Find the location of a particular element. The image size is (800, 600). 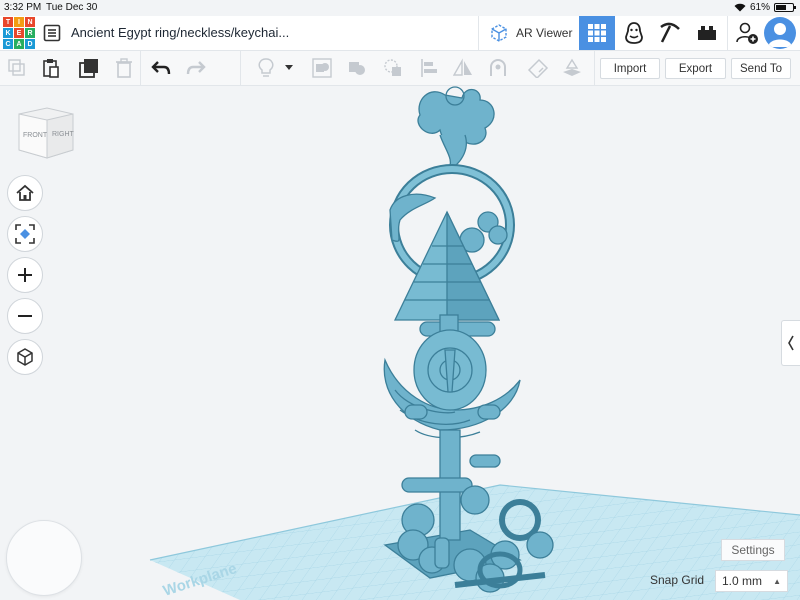

perspective-toggle-button is located at coordinates (25, 357).